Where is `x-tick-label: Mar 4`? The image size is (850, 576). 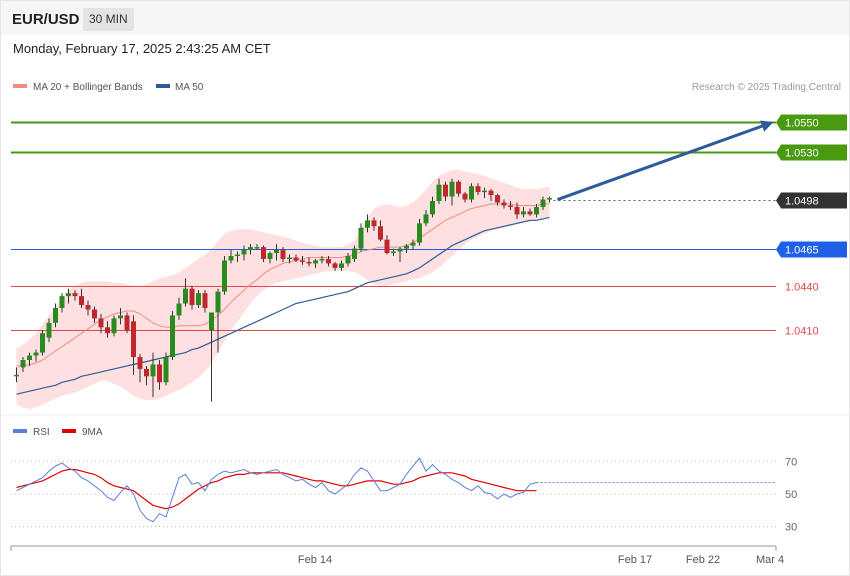
x-tick-label: Mar 4 is located at coordinates (770, 560).